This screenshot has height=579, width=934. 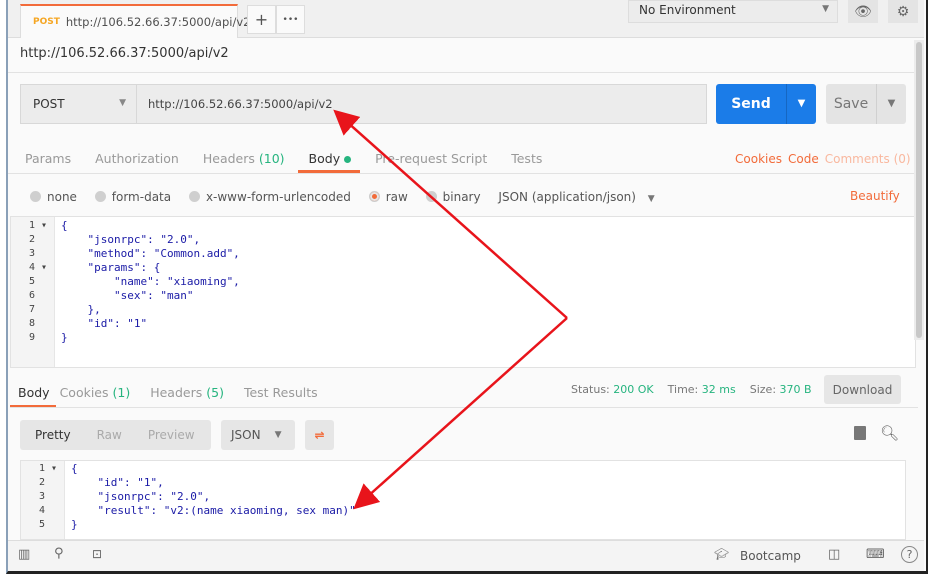 What do you see at coordinates (46, 22) in the screenshot?
I see `tab-method: POST` at bounding box center [46, 22].